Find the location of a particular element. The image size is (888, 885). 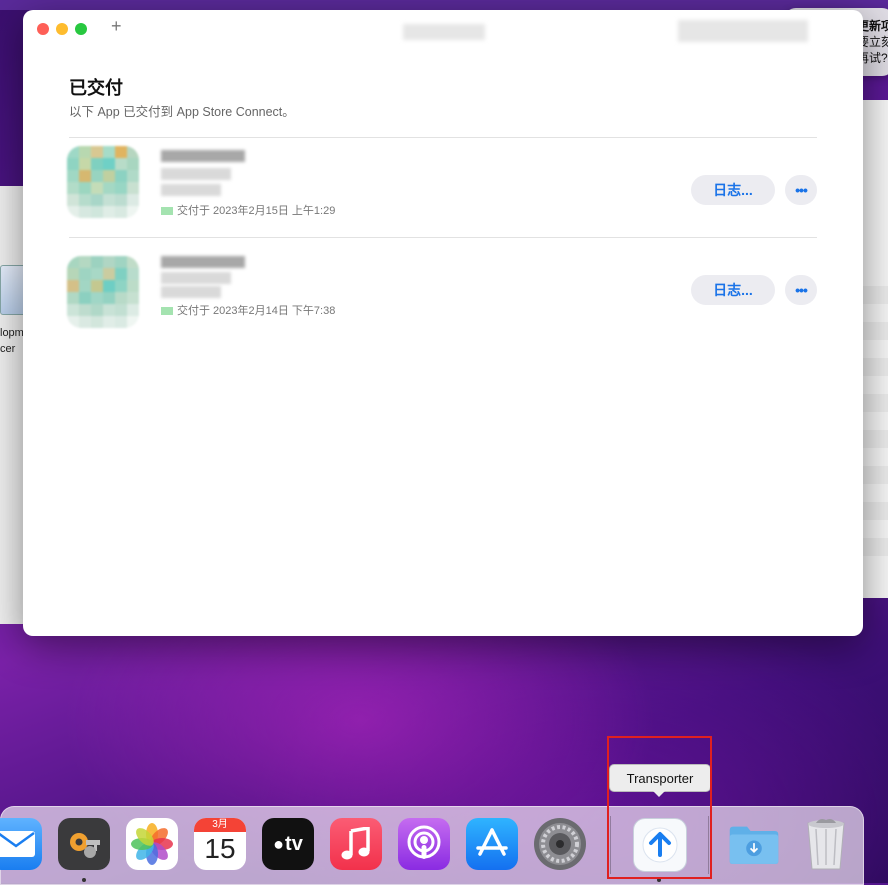

redacted-account is located at coordinates (743, 31).